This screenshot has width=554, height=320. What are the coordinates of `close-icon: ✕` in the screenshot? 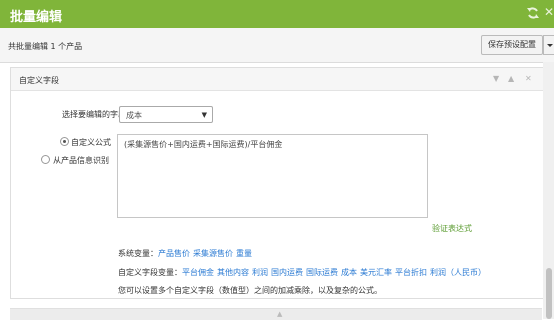 It's located at (549, 12).